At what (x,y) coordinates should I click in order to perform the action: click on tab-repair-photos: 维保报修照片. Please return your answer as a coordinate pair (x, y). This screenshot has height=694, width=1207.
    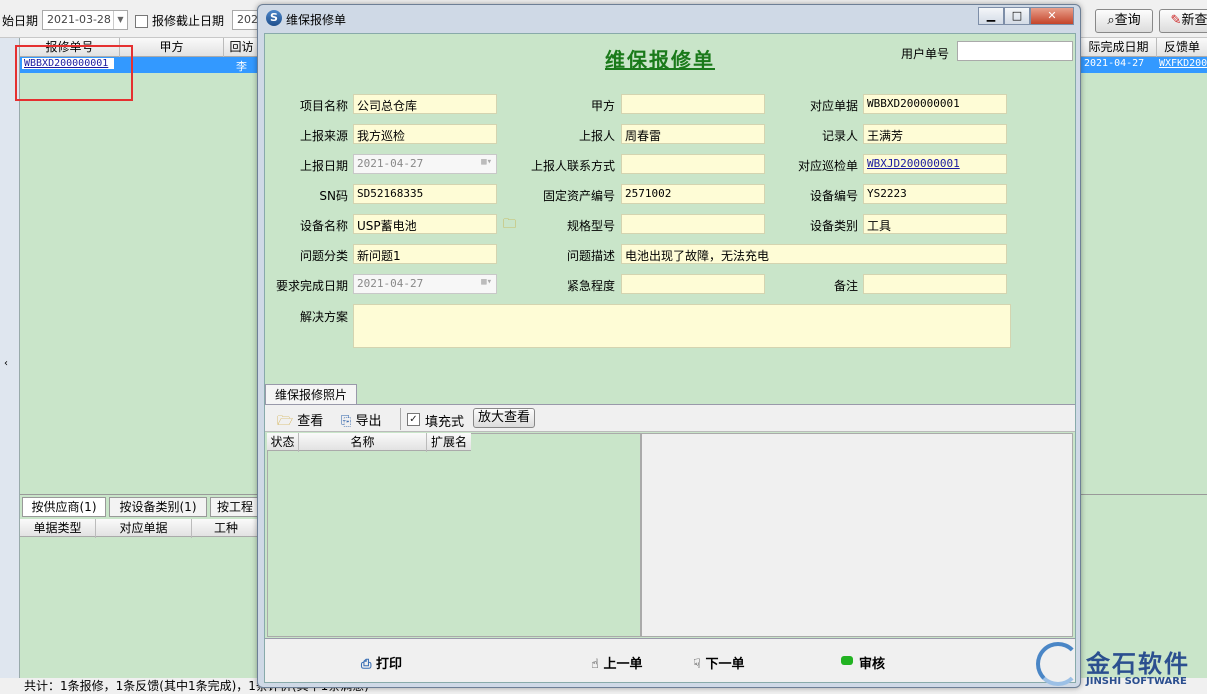
    Looking at the image, I should click on (311, 394).